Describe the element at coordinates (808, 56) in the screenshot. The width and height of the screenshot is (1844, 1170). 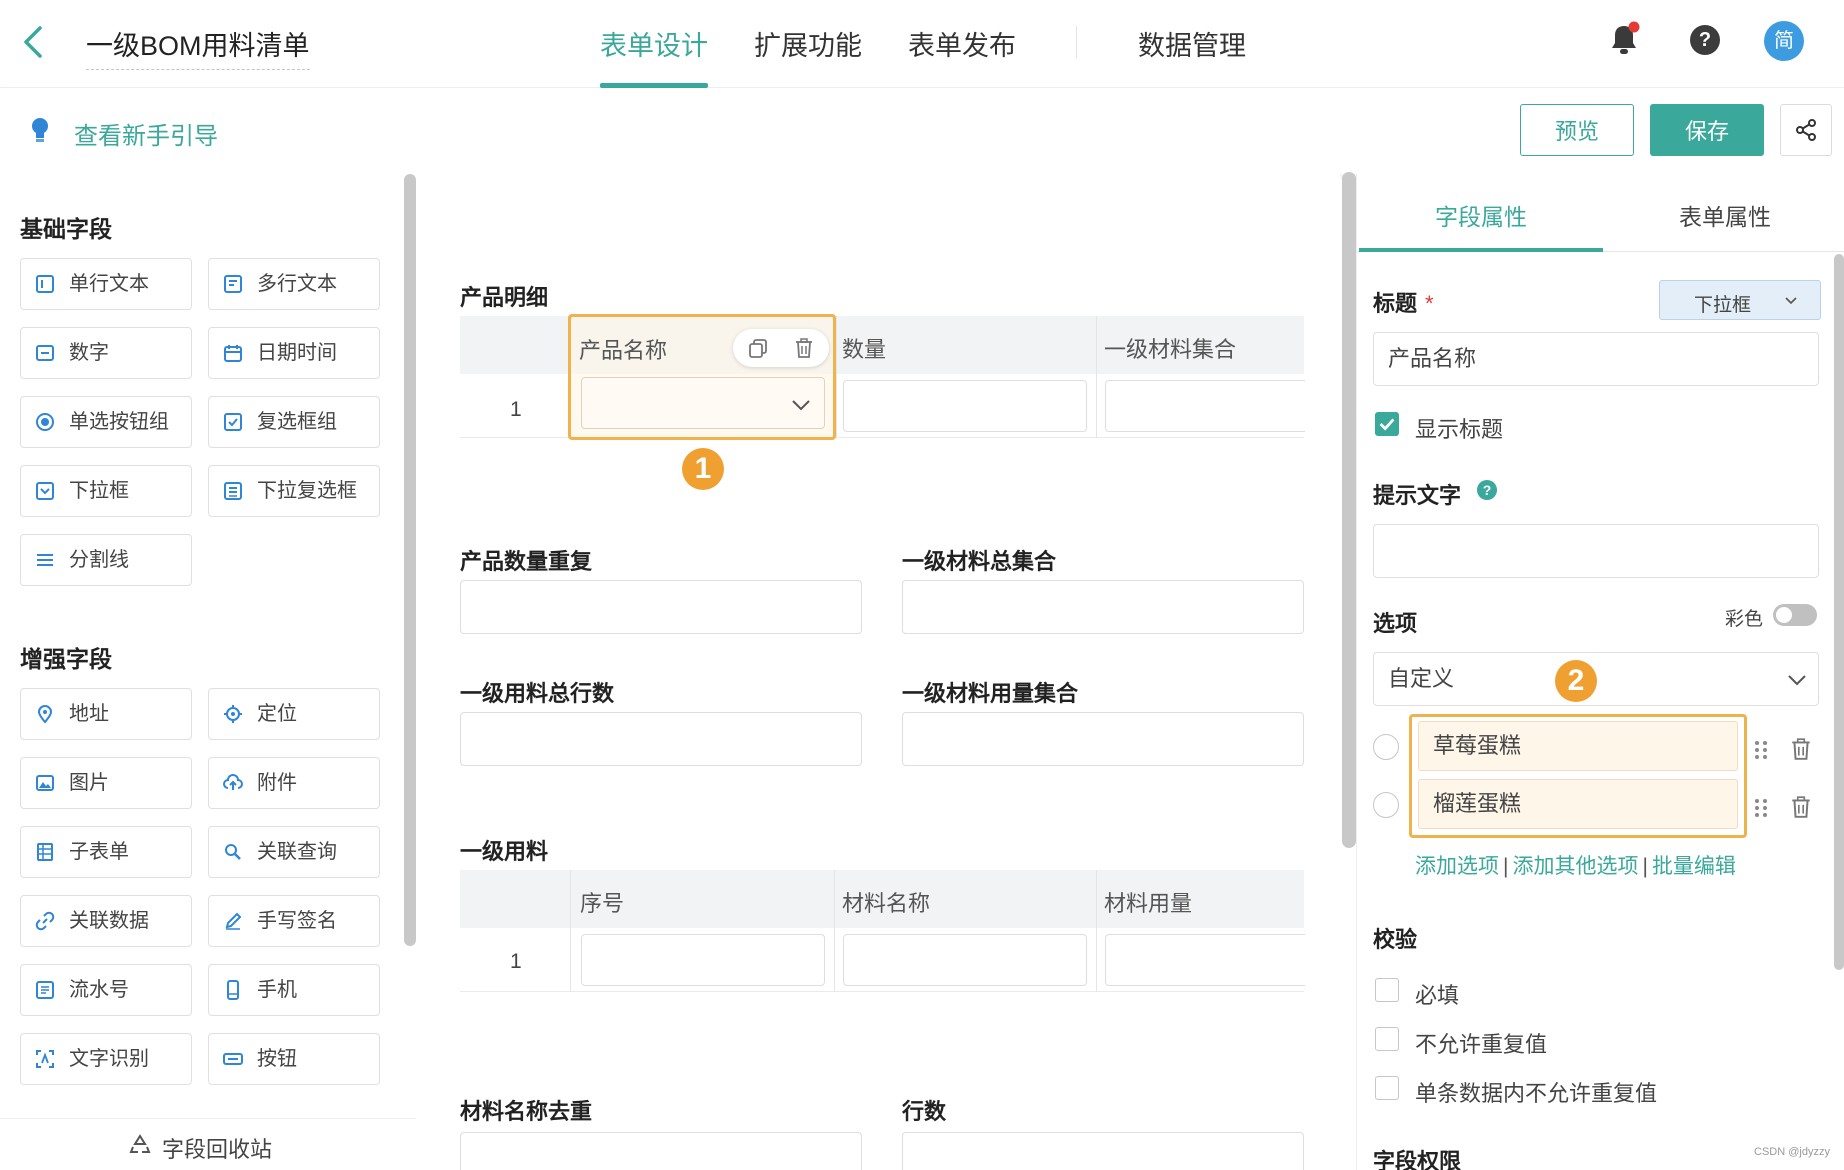
I see `tab-extensions: 扩展功能` at that location.